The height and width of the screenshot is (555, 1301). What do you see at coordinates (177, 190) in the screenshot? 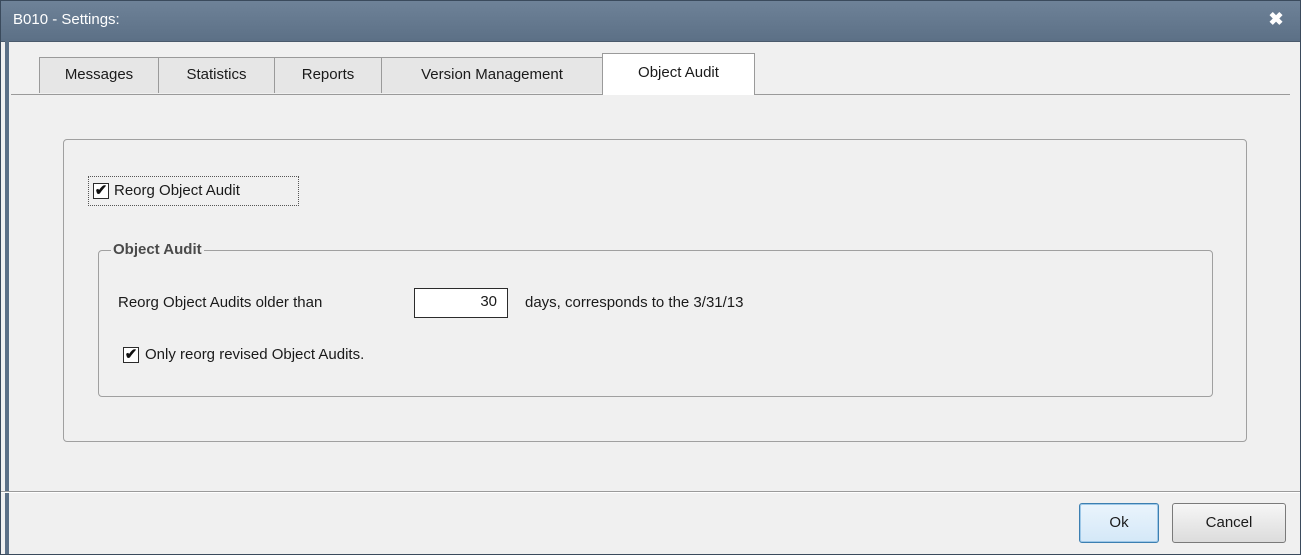
I see `reorg-object-audit-label: Reorg Object Audit` at bounding box center [177, 190].